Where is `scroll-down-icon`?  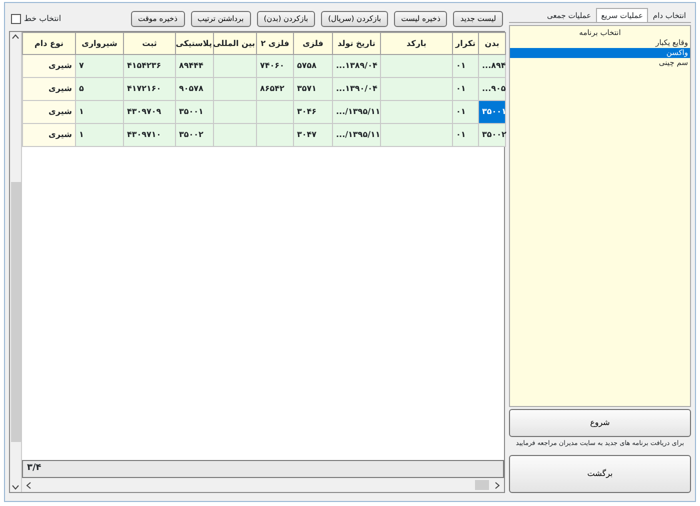 scroll-down-icon is located at coordinates (15, 487).